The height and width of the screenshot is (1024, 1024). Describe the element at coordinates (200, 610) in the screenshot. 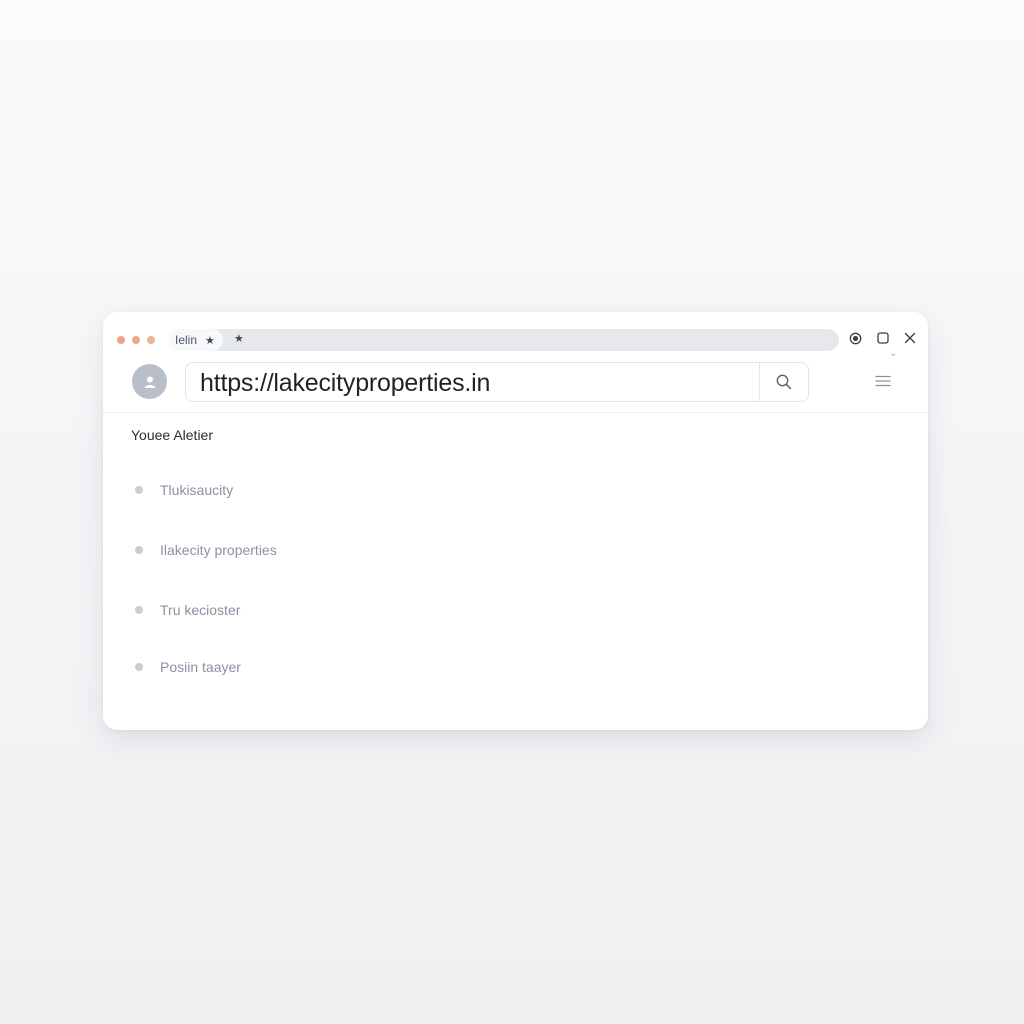

I see `list-item-label: Tru kecioster` at that location.